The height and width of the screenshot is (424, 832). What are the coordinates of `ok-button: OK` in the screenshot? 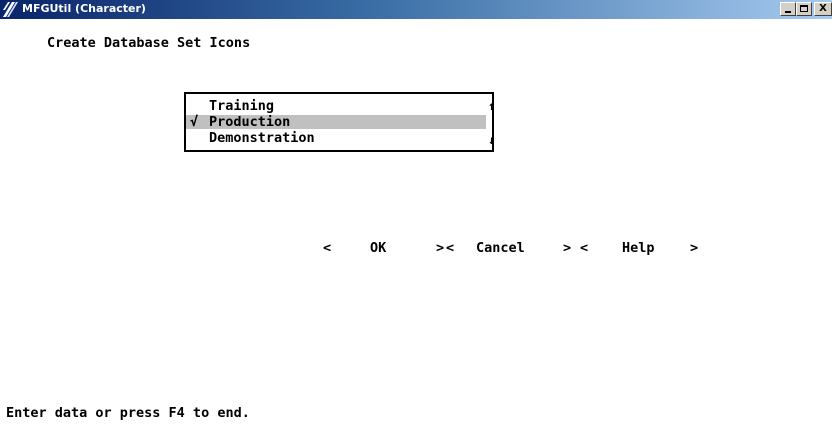 It's located at (378, 248).